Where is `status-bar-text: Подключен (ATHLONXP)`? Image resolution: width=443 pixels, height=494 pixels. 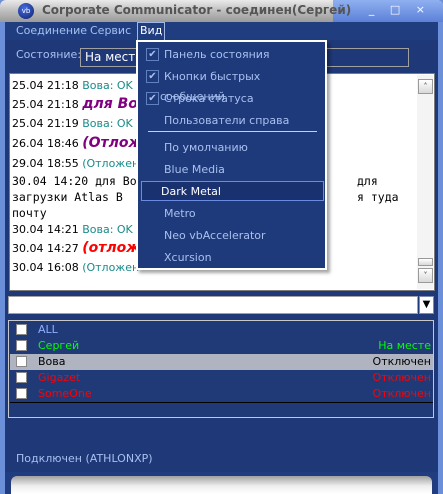 status-bar-text: Подключен (ATHLONXP) is located at coordinates (84, 458).